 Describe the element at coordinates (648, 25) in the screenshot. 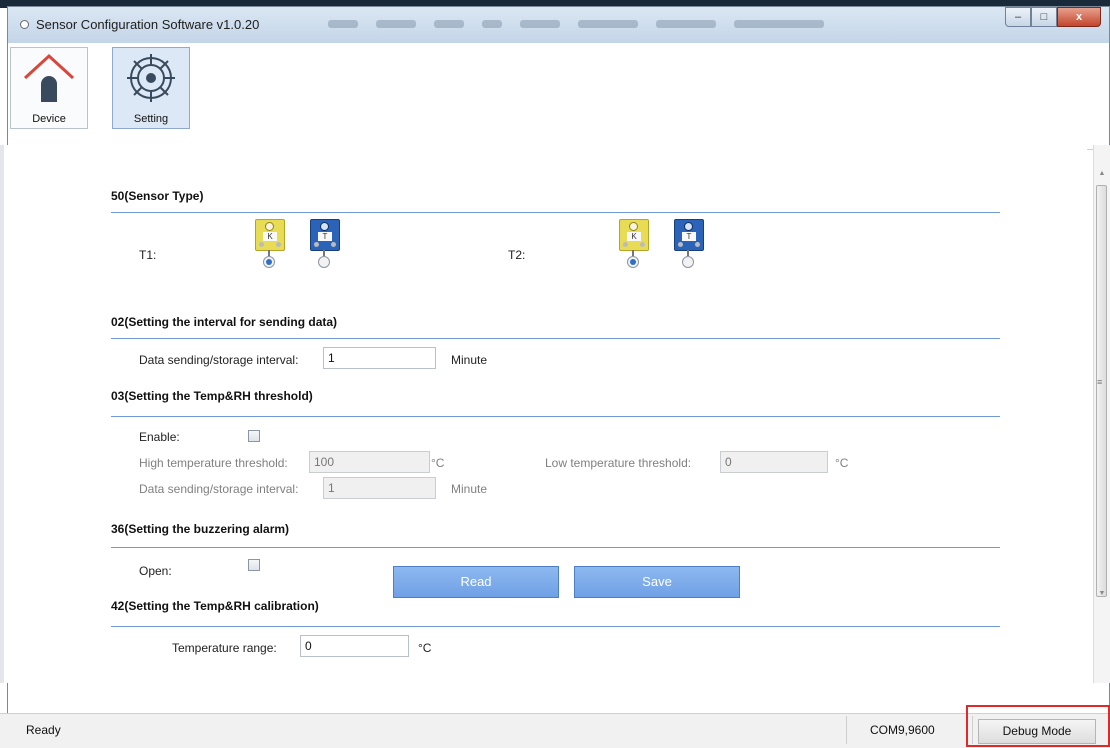

I see `title-bar-blurred-region` at that location.